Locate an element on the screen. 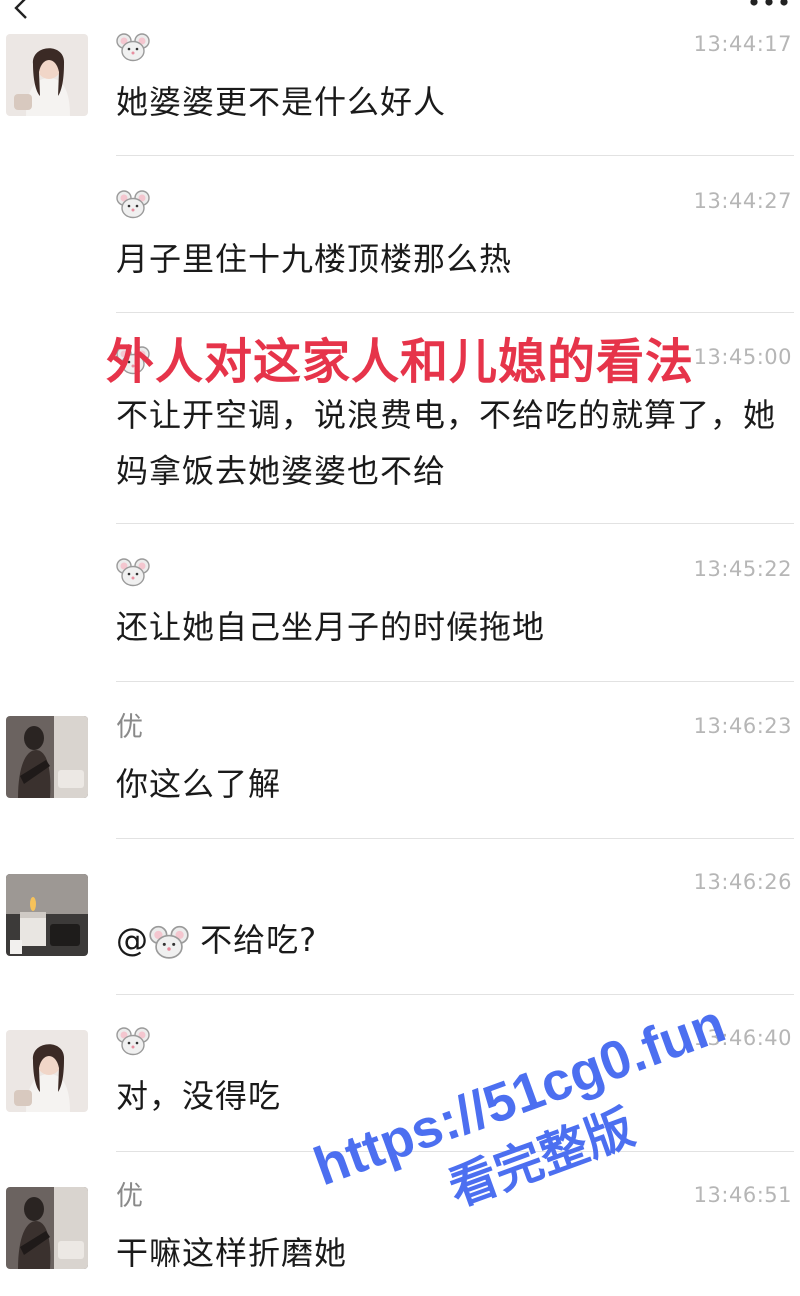 Image resolution: width=800 pixels, height=1296 pixels. message-time: 13:44:27 is located at coordinates (742, 201).